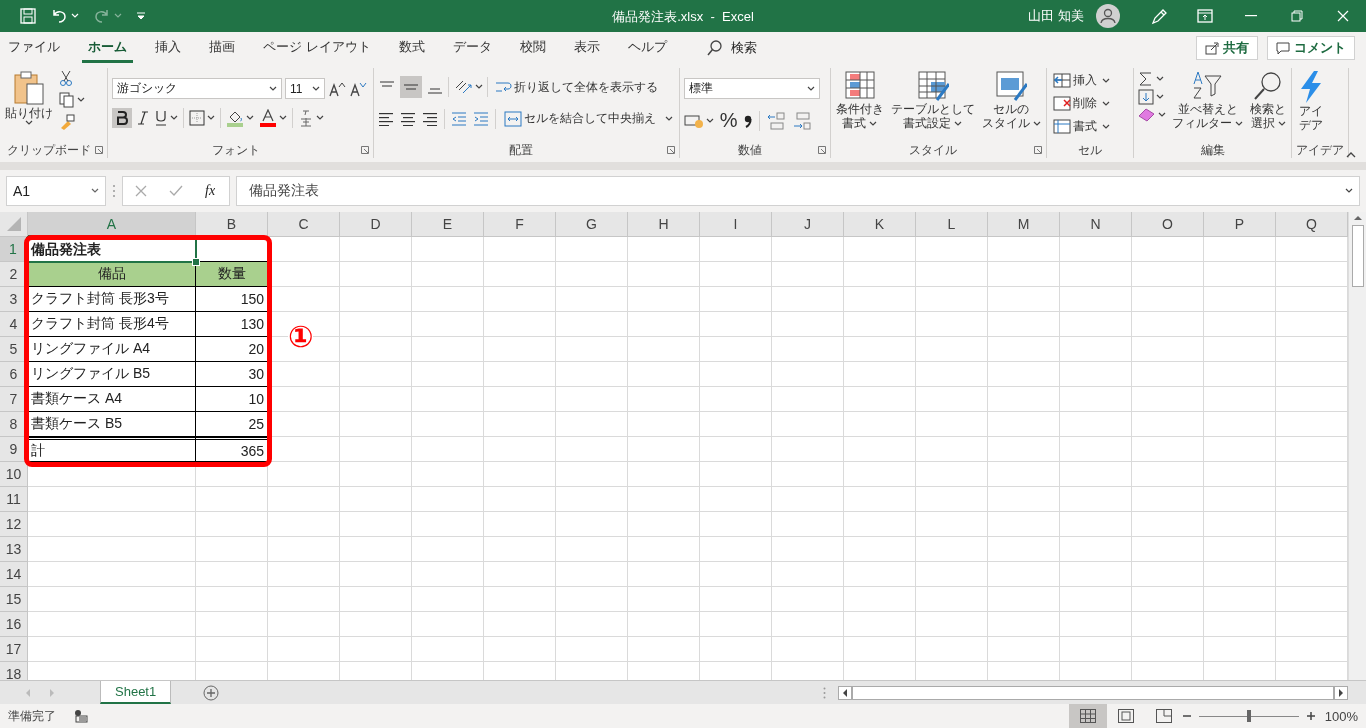  Describe the element at coordinates (112, 224) in the screenshot. I see `column-header: A` at that location.